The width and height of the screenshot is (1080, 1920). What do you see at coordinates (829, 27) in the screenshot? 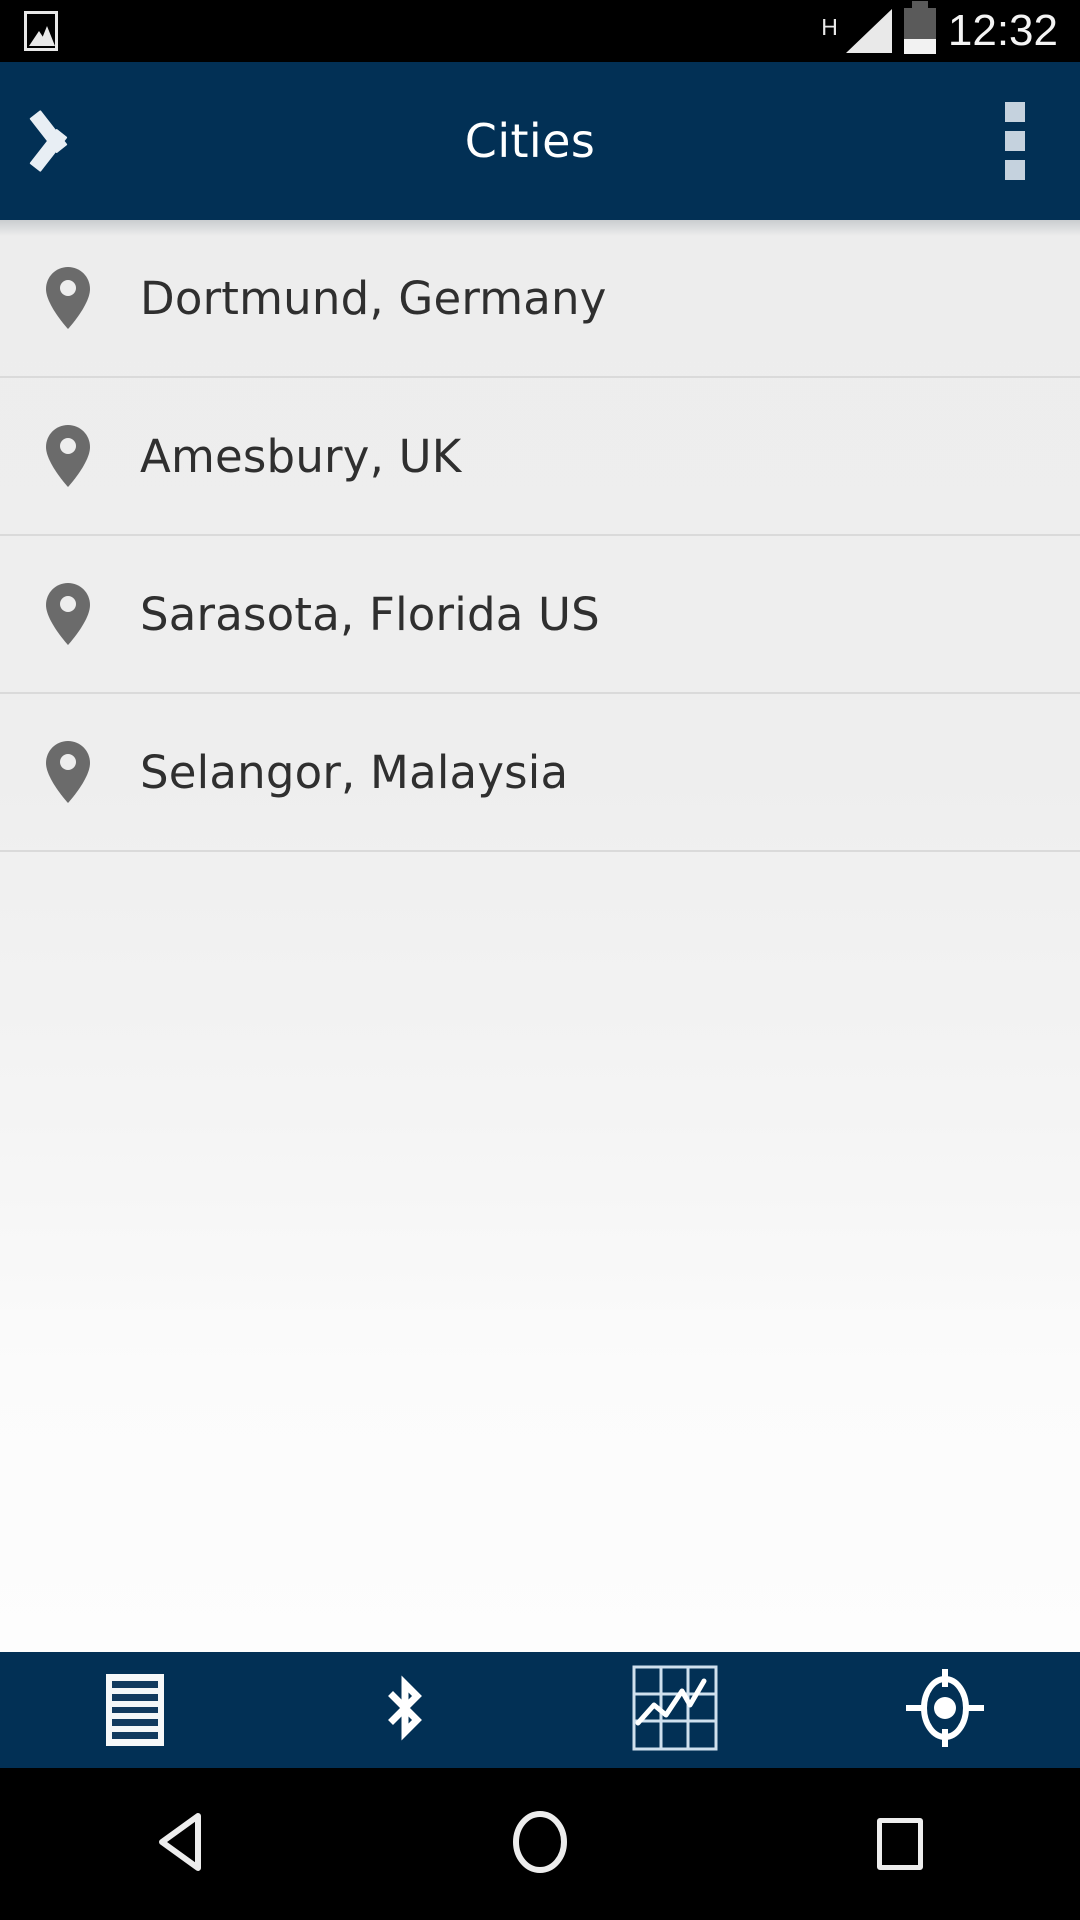
I see `network-type-label: H` at bounding box center [829, 27].